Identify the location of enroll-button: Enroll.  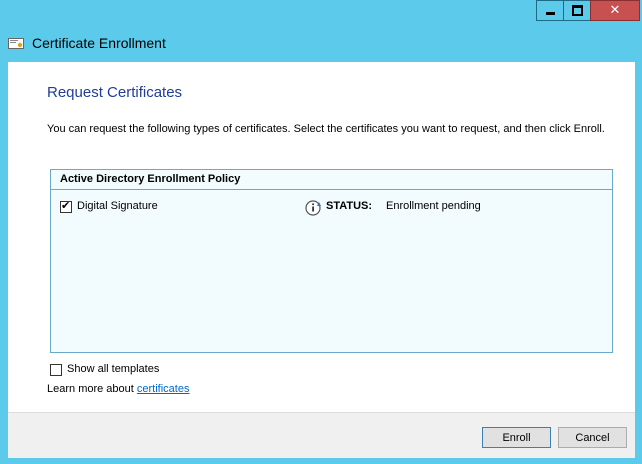
(516, 437).